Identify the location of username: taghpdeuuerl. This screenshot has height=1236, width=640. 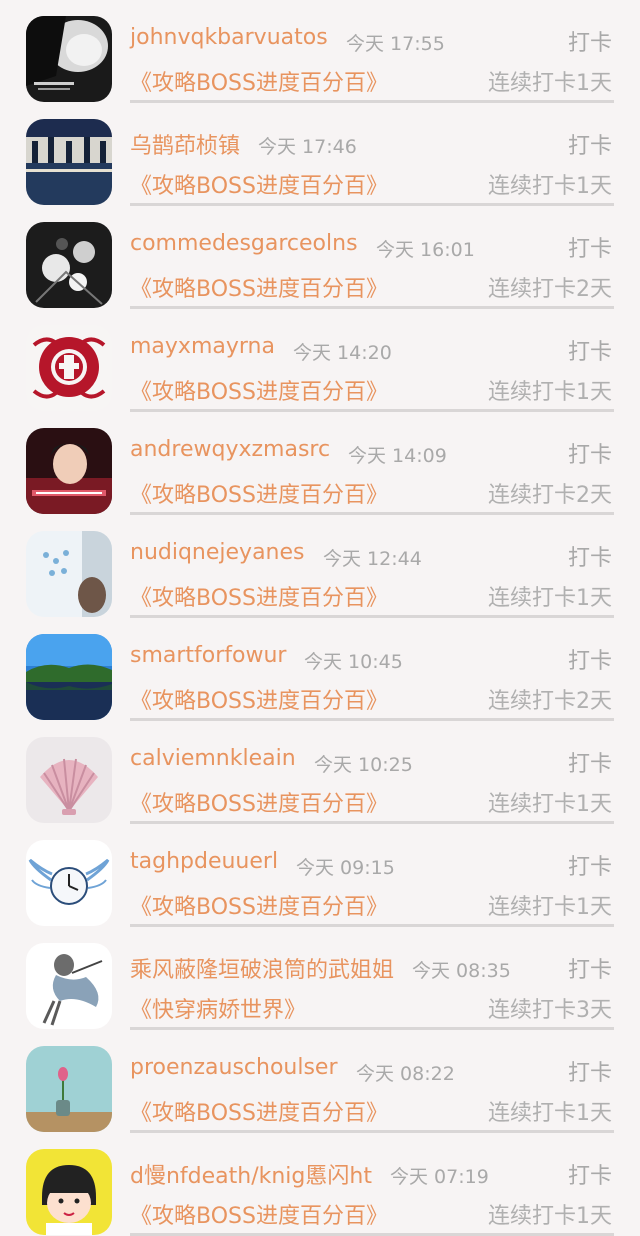
(204, 861).